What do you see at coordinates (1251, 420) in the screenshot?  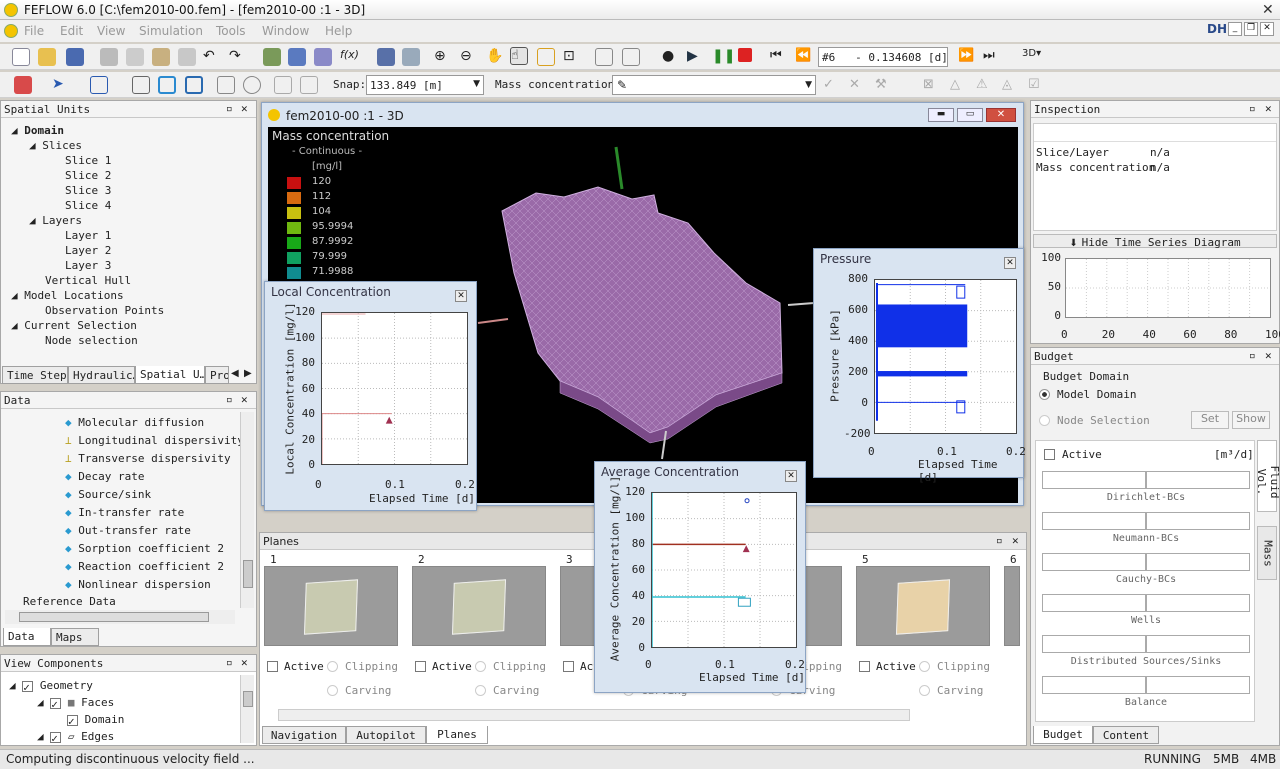 I see `show-button: Show` at bounding box center [1251, 420].